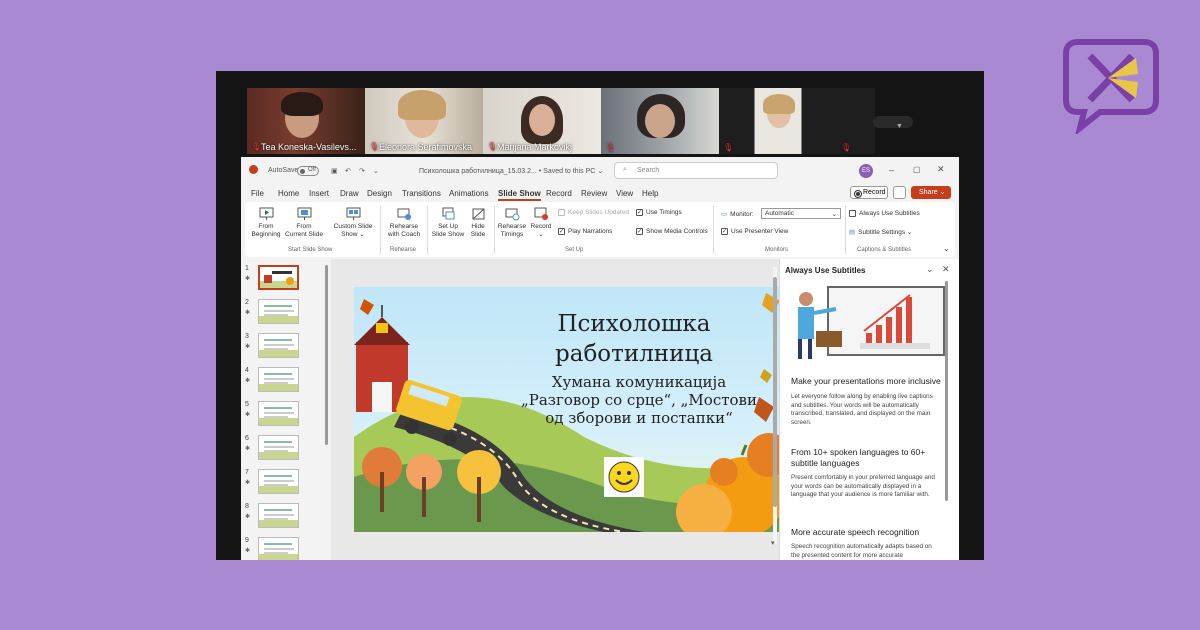  I want to click on slide-thumbnail-row: 3 ✱, so click(280, 347).